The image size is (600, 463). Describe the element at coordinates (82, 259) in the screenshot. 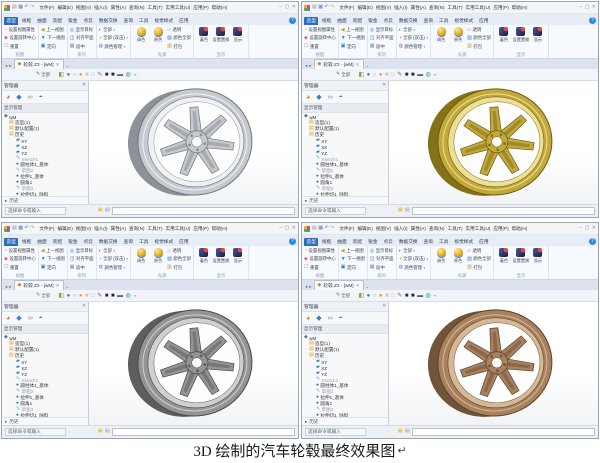

I see `ribbon-item: 对齐平面` at that location.